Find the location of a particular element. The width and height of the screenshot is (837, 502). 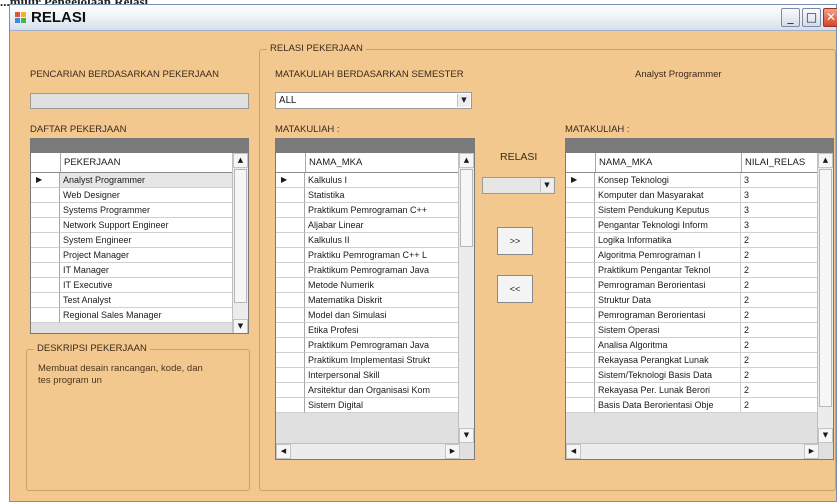

table-cell: Analyst Programmer is located at coordinates (147, 180).